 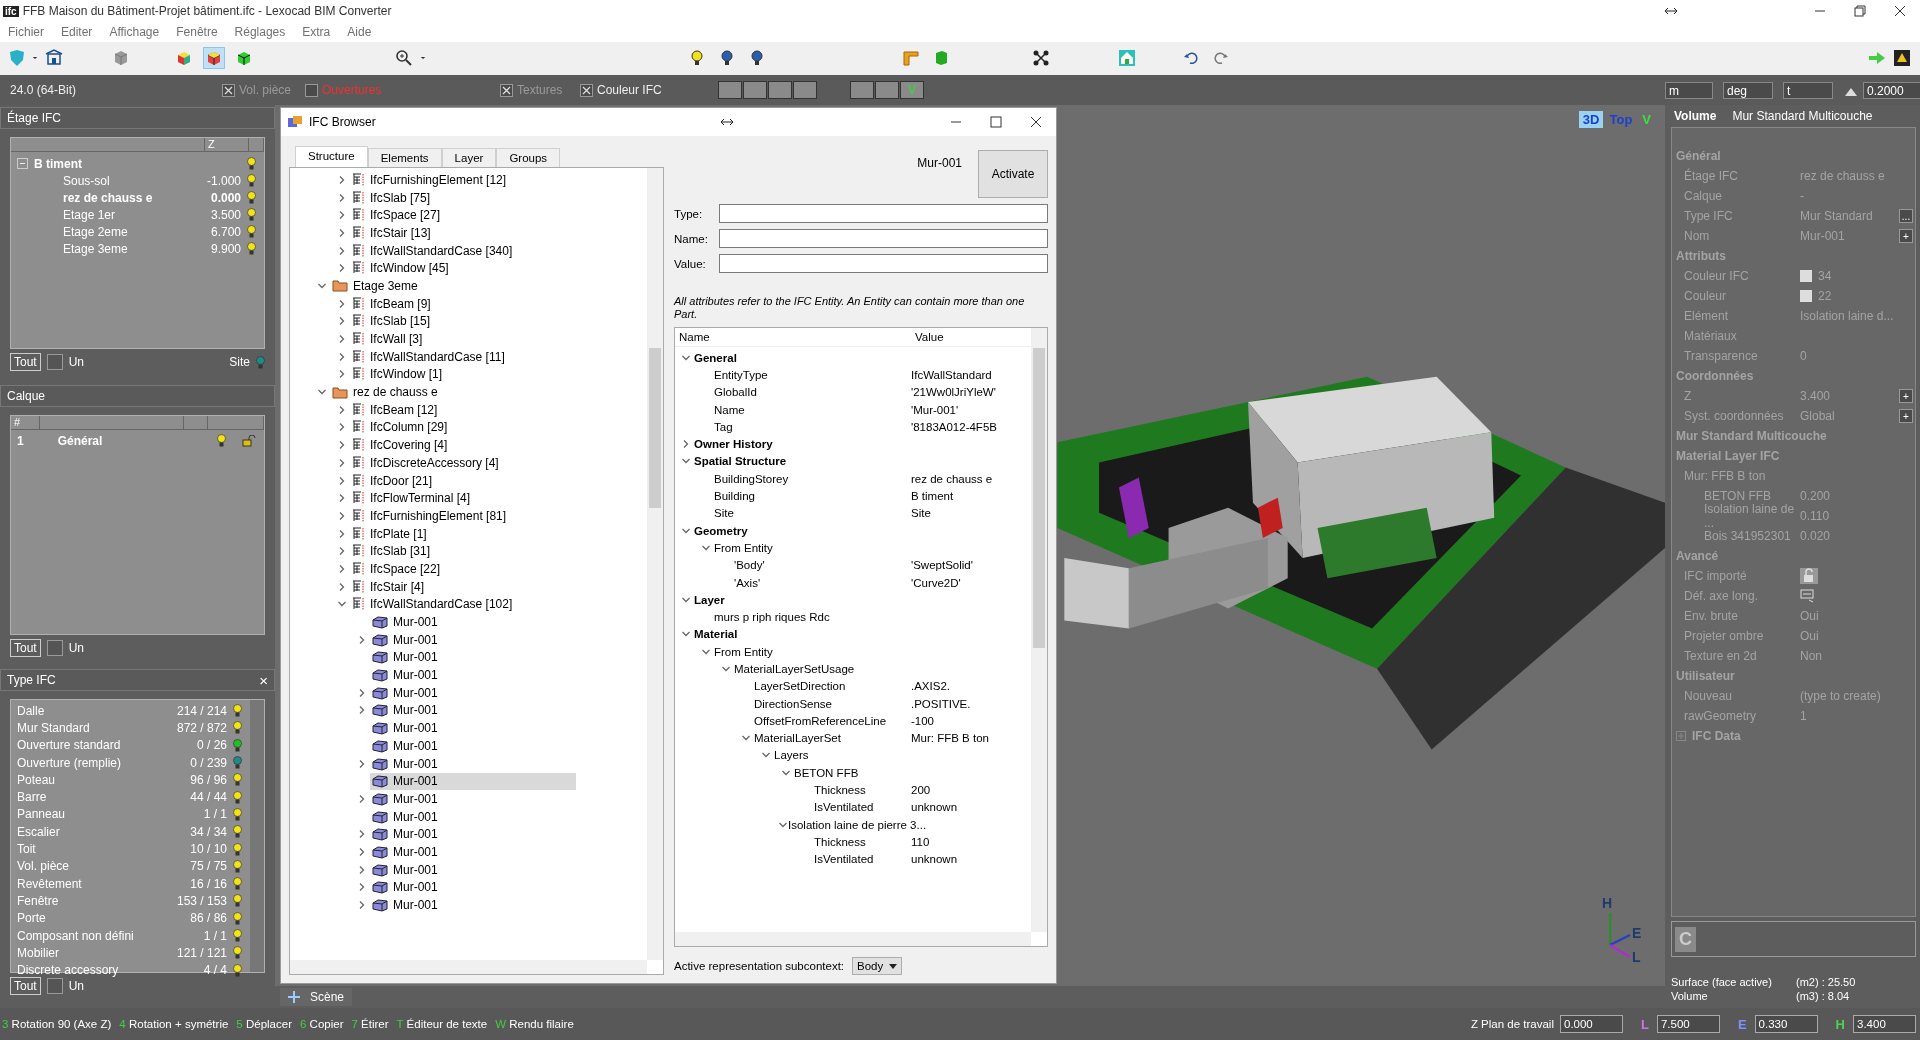 I want to click on subcontext-dropdown: Body, so click(x=877, y=966).